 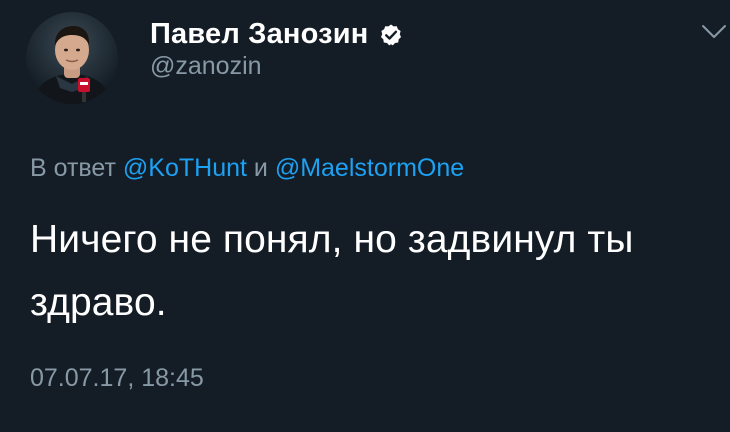 I want to click on author-name-row: Павел Занозин, so click(x=276, y=34).